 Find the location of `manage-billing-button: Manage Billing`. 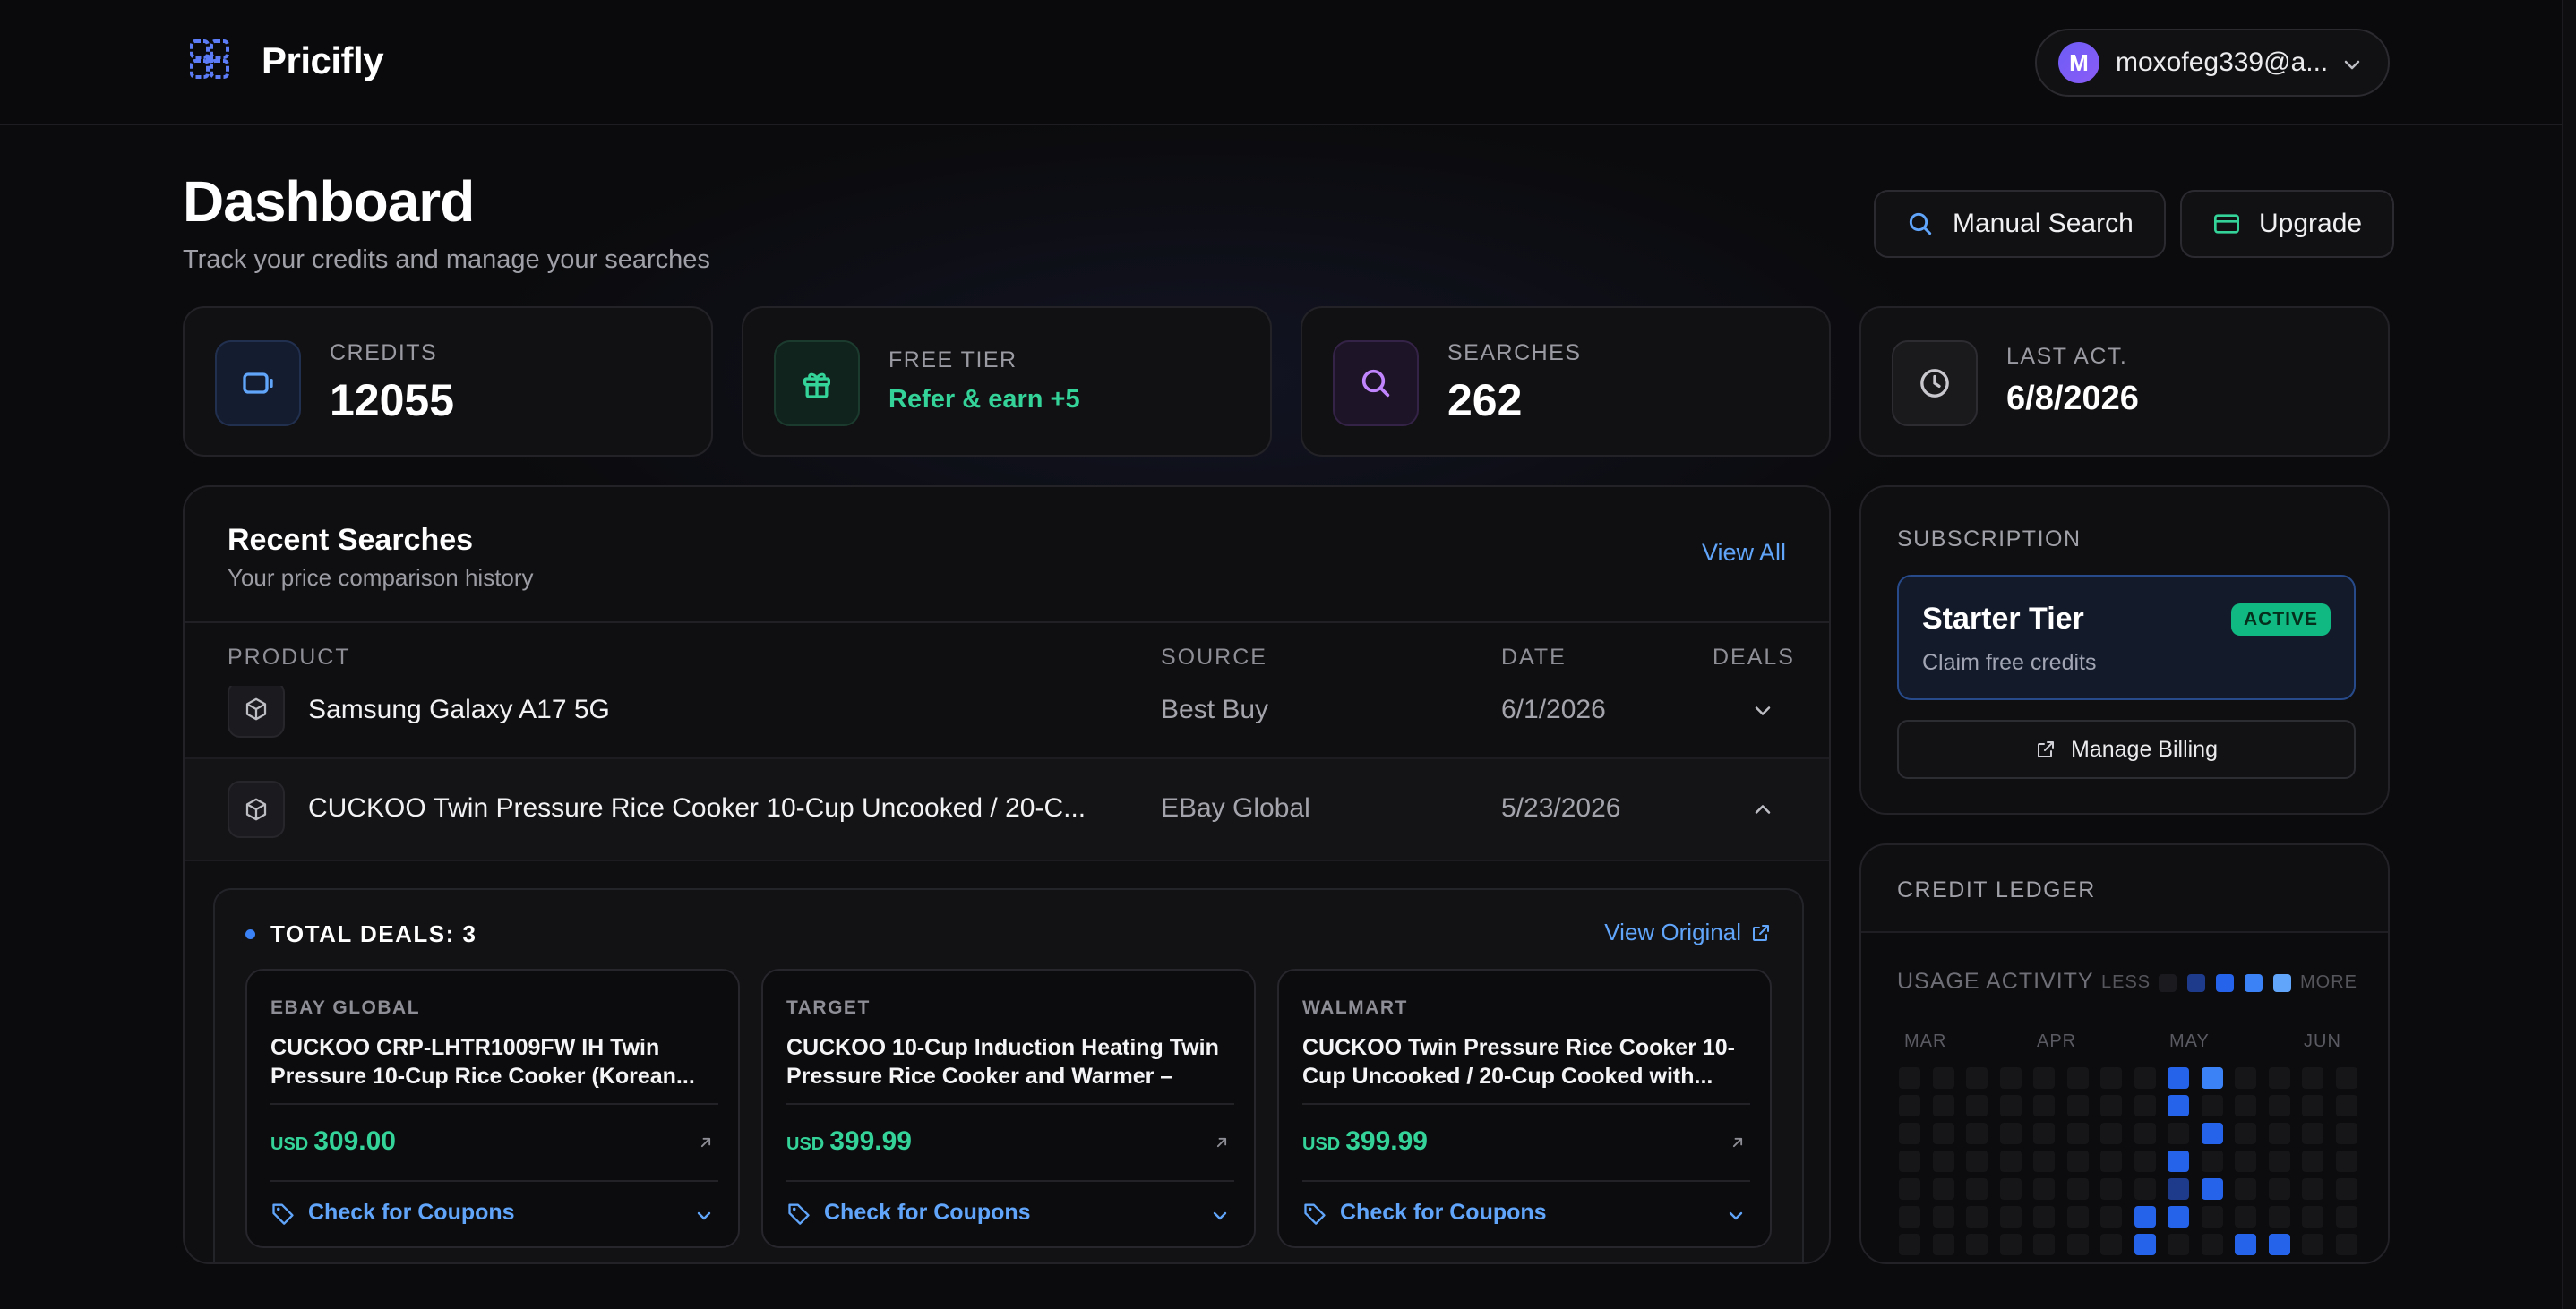

manage-billing-button: Manage Billing is located at coordinates (2126, 749).